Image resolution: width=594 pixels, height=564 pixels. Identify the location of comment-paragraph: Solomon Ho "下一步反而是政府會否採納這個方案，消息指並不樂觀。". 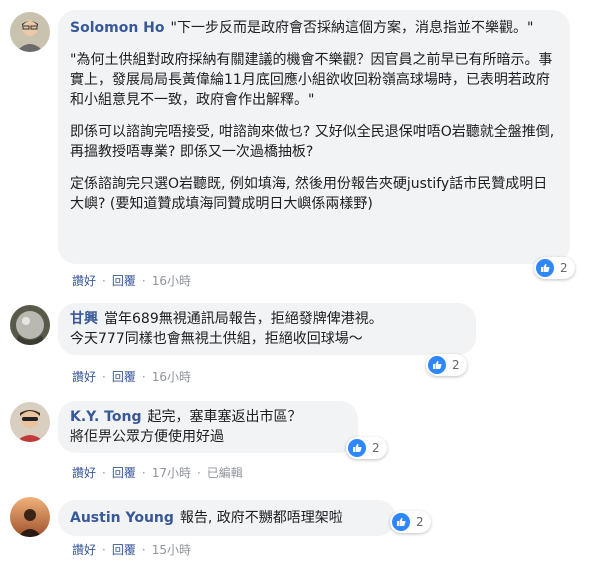
(314, 28).